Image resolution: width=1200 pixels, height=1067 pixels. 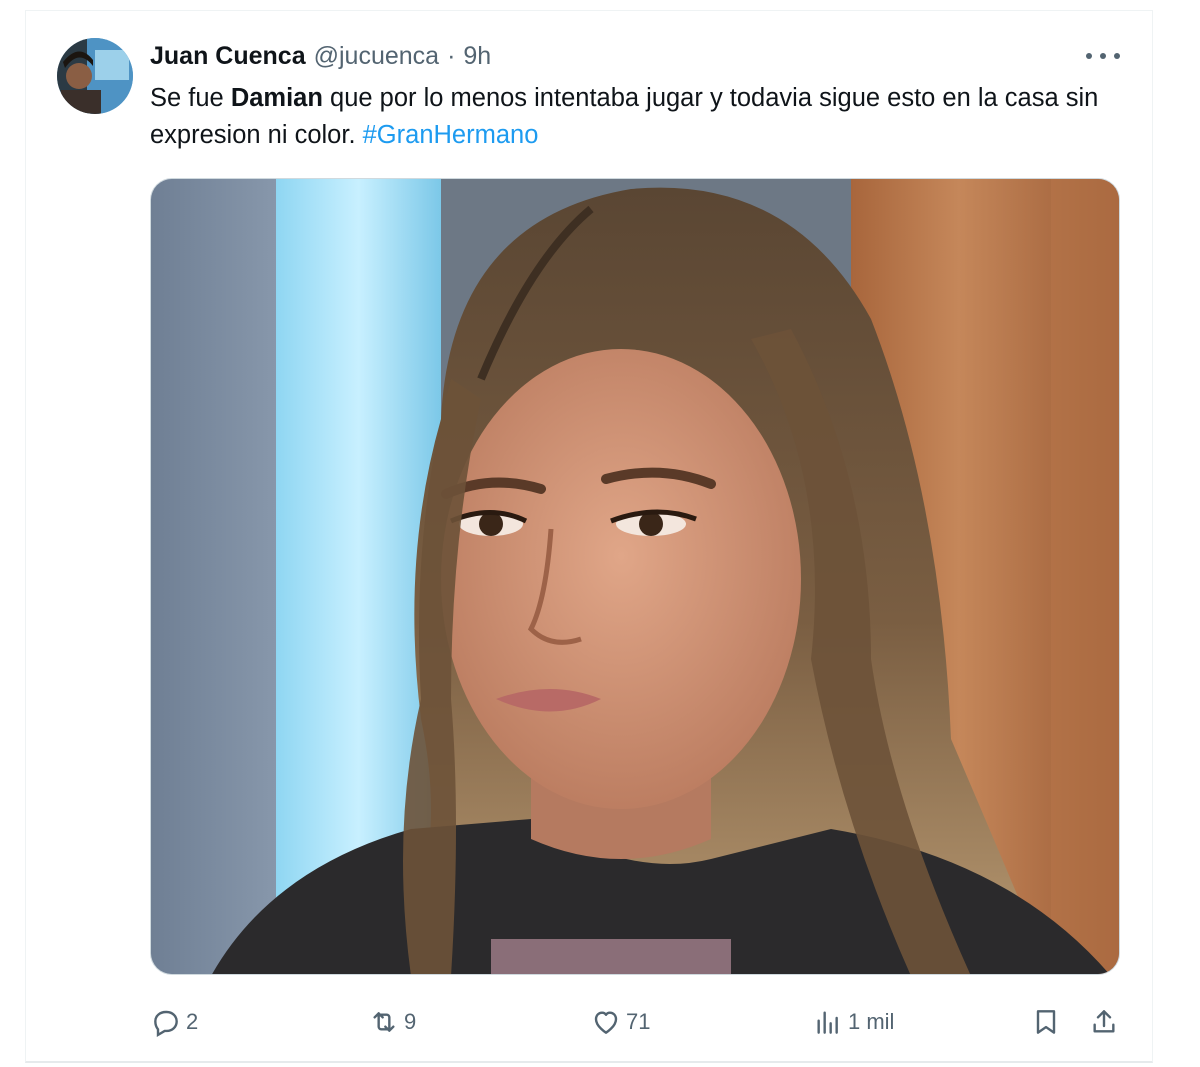 I want to click on tweet-time: 9h, so click(x=477, y=56).